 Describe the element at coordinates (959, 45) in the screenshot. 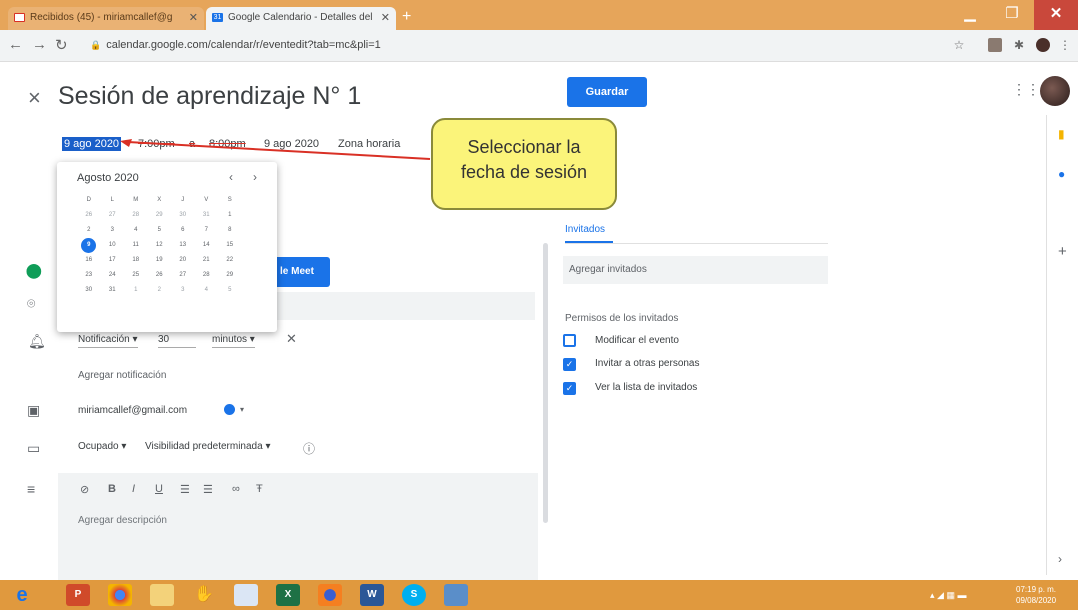

I see `bookmark-star-icon: ☆` at that location.